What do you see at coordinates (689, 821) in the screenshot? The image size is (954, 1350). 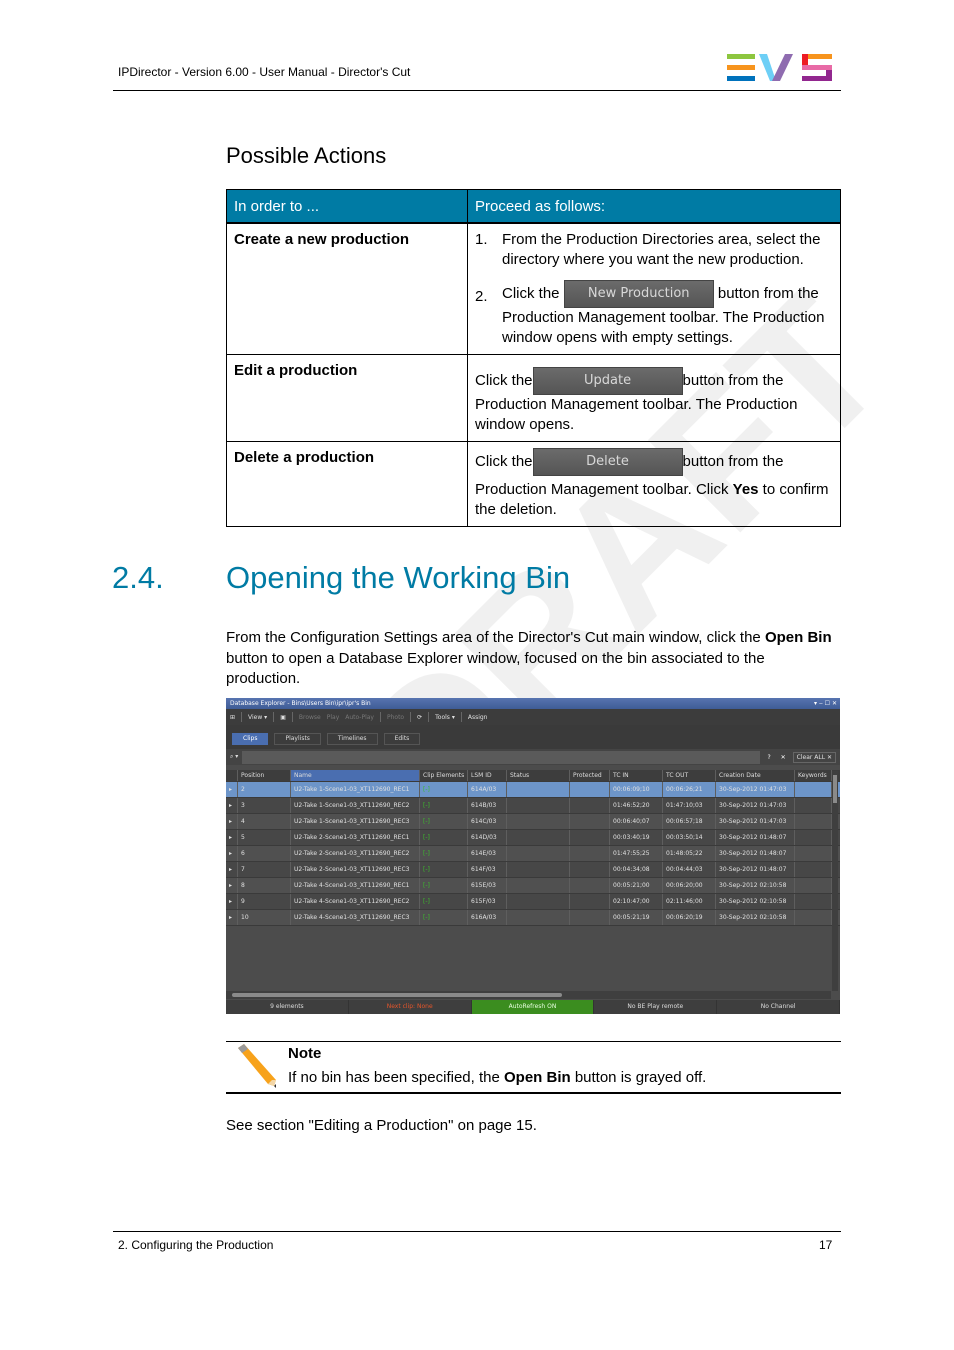 I see `cell-tc-out: 00:06:57;18` at bounding box center [689, 821].